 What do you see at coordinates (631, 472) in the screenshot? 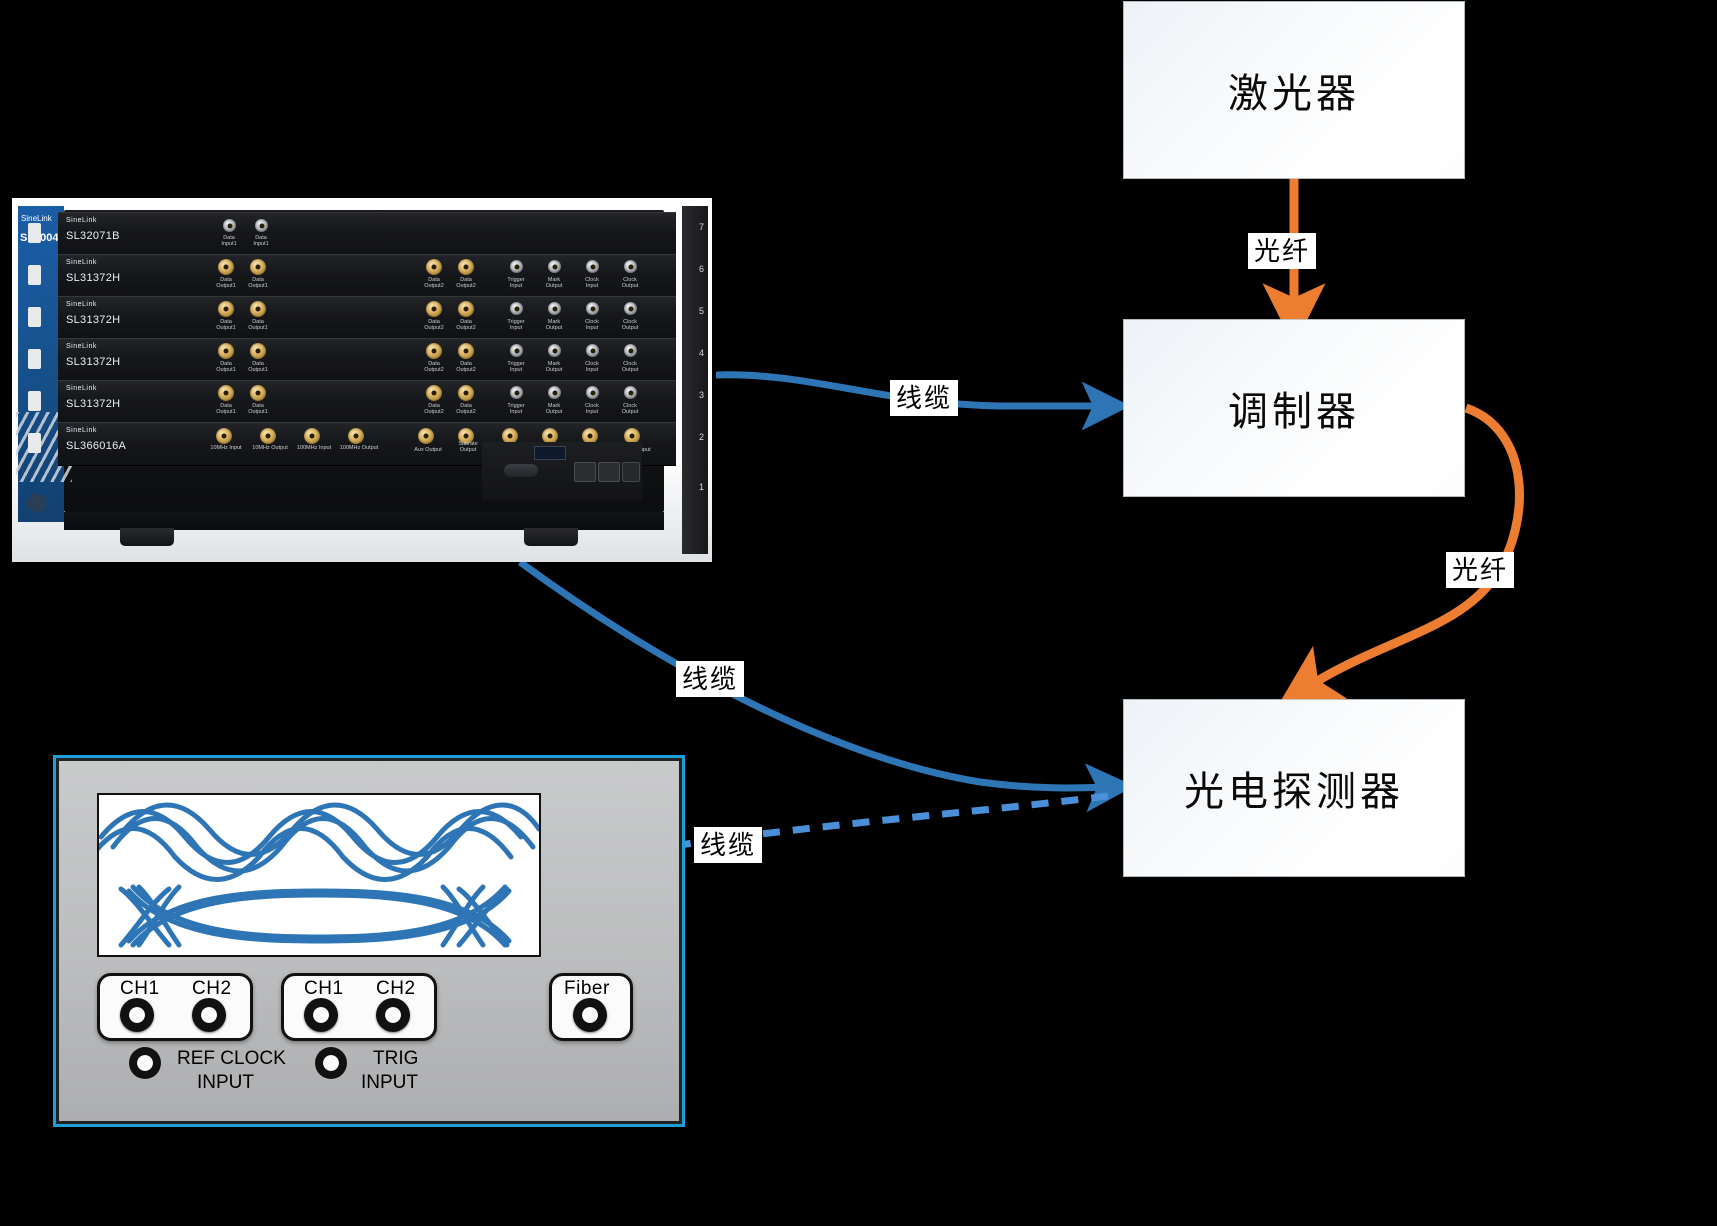
I see `rack-usb-port` at bounding box center [631, 472].